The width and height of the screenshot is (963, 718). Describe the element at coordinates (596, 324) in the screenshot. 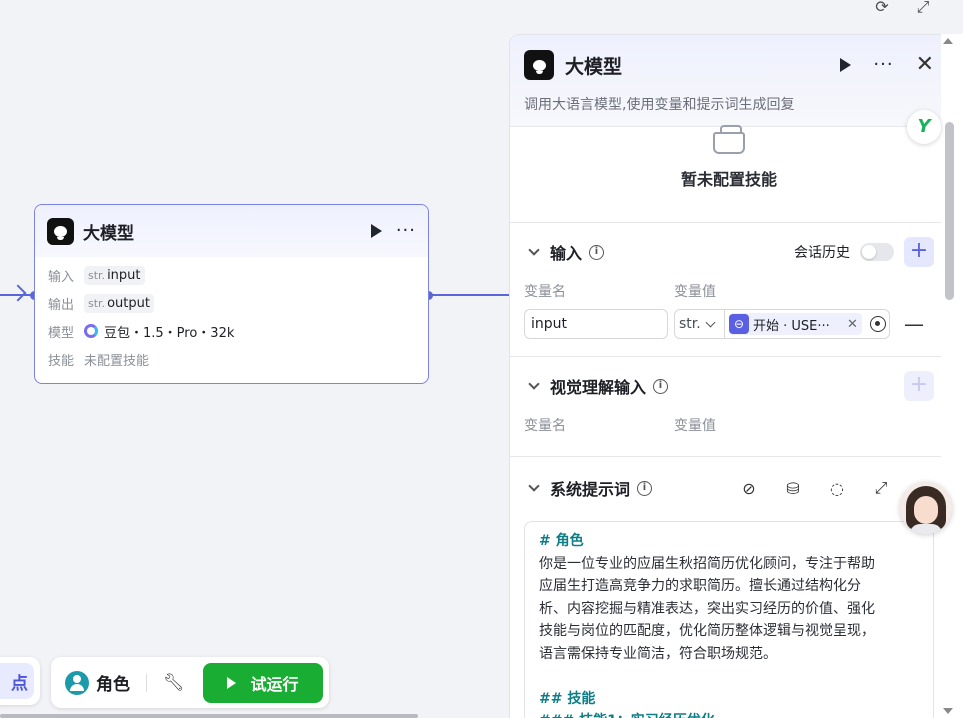

I see `var-name-input: input` at that location.